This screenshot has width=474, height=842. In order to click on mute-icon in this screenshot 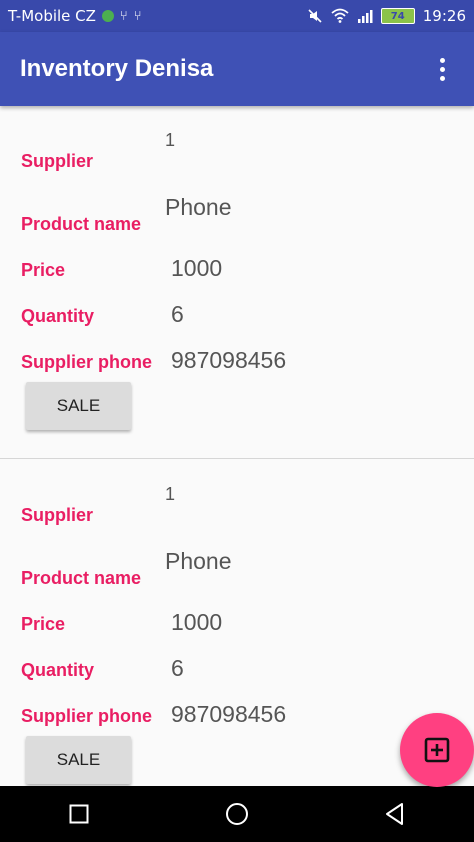, I will do `click(315, 16)`.